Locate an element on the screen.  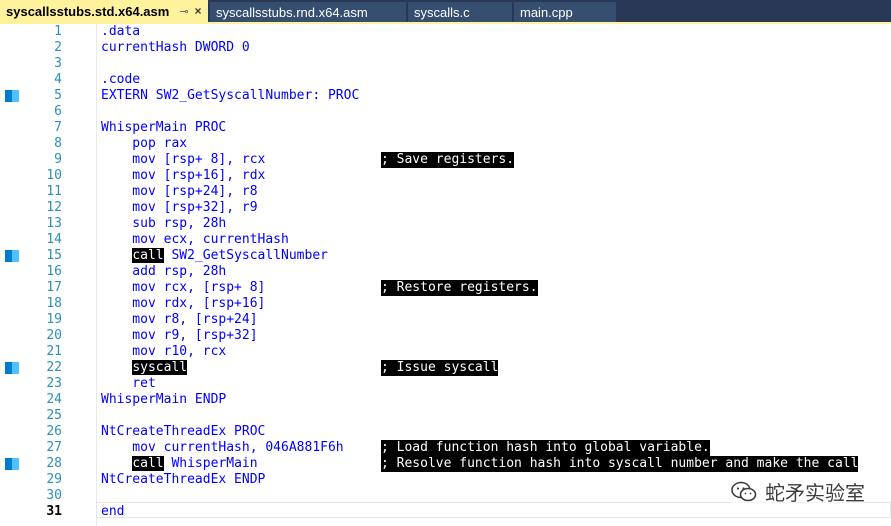
close-icon: × is located at coordinates (198, 11).